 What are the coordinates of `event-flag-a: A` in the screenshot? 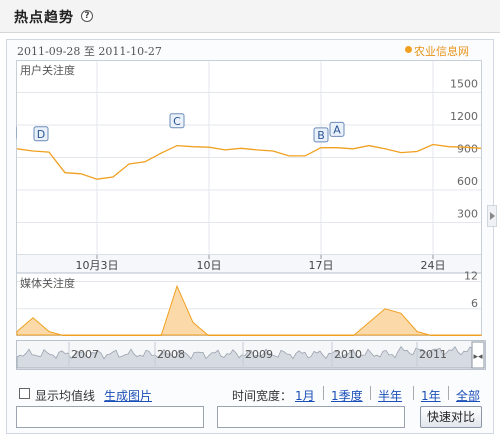 It's located at (337, 129).